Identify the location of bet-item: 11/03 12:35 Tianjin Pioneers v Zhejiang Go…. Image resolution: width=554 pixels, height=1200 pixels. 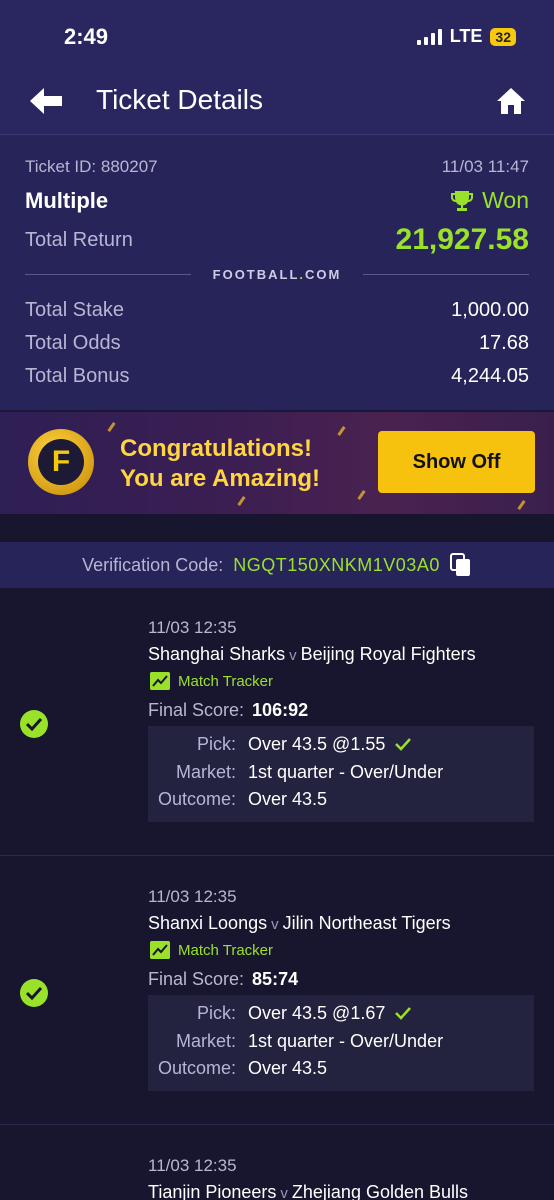
(277, 1163).